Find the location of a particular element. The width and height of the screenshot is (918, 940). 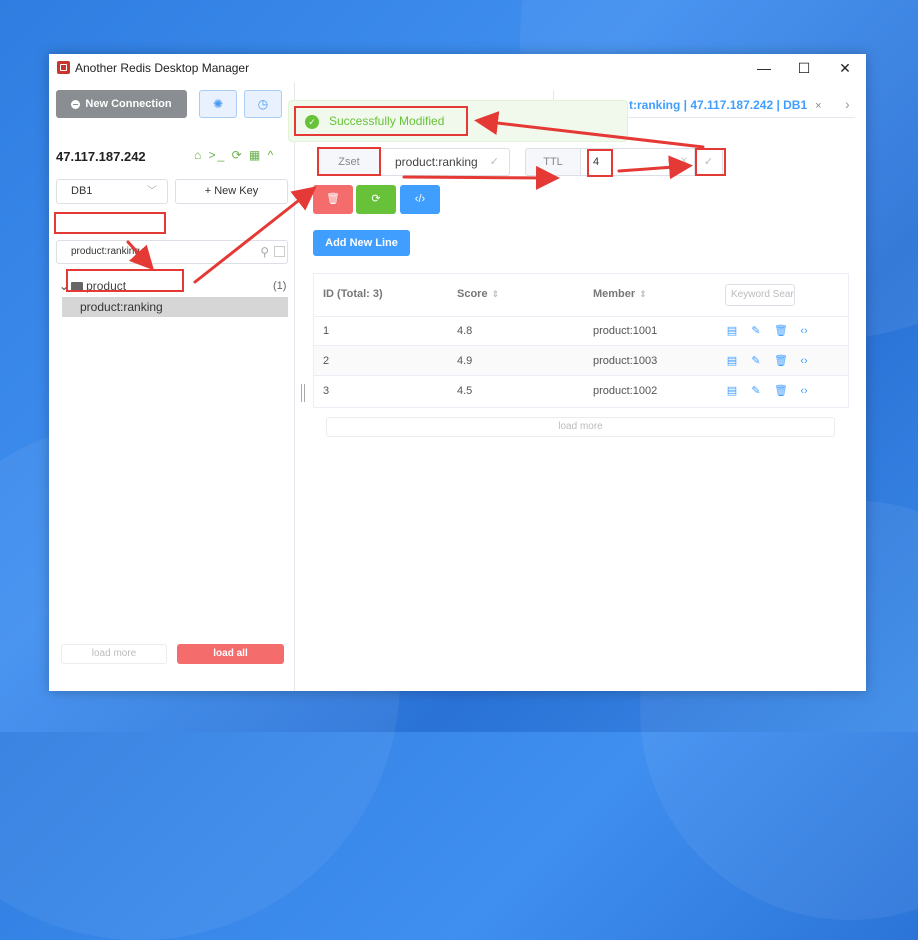

check-icon: ✓ is located at coordinates (494, 162).